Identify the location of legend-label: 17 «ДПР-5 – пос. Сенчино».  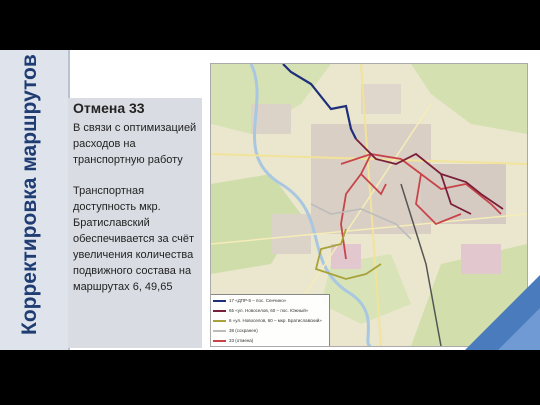
(258, 300).